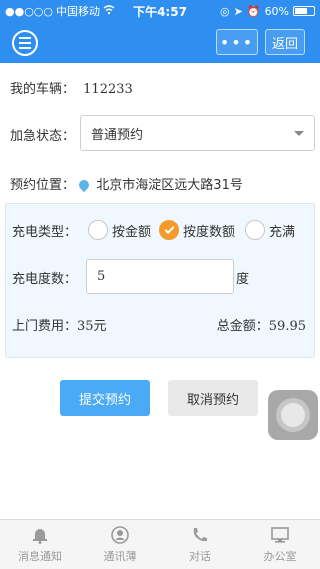 This screenshot has width=320, height=569. I want to click on radio-degree-label: 按度数额, so click(209, 232).